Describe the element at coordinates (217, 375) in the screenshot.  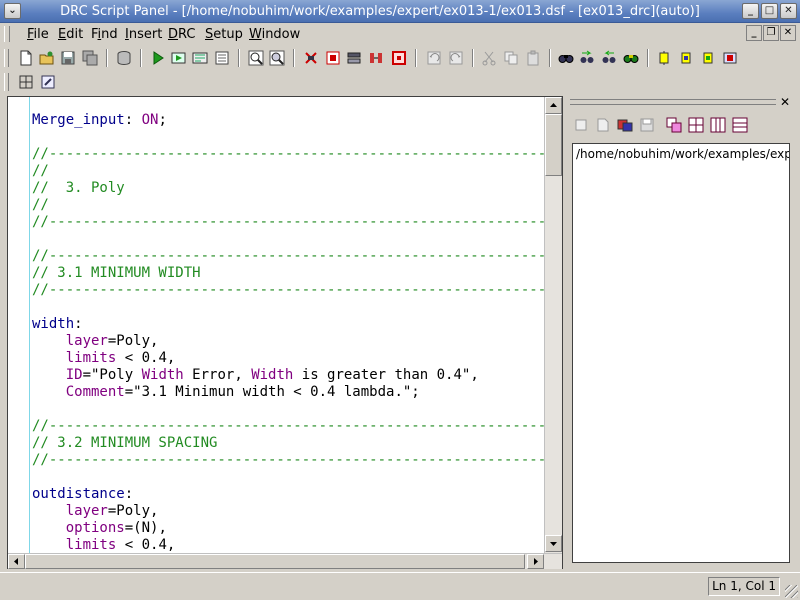
I see `code-token: Error,` at that location.